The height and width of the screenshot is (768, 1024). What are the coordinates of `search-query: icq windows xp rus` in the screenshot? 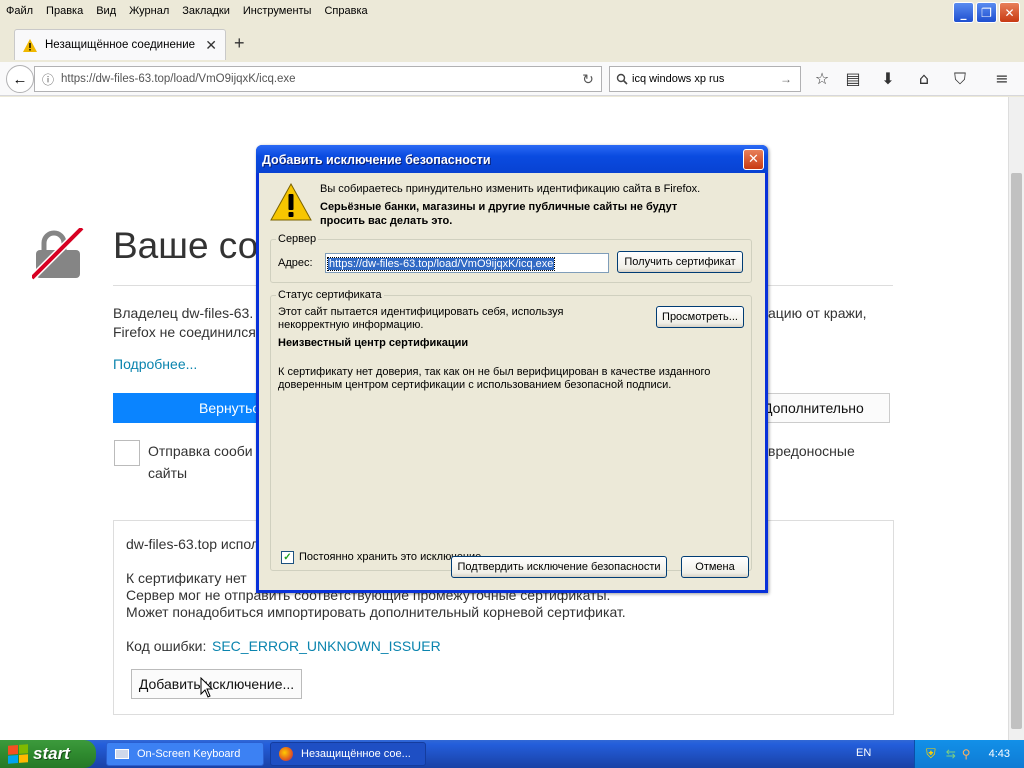 It's located at (678, 79).